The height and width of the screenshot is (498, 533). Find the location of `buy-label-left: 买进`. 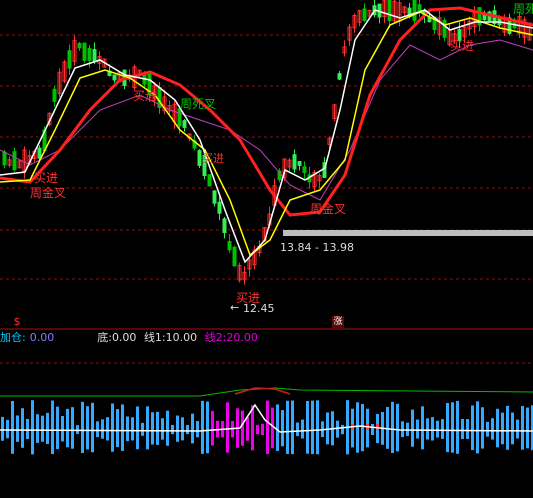

buy-label-left: 买进 is located at coordinates (46, 178).